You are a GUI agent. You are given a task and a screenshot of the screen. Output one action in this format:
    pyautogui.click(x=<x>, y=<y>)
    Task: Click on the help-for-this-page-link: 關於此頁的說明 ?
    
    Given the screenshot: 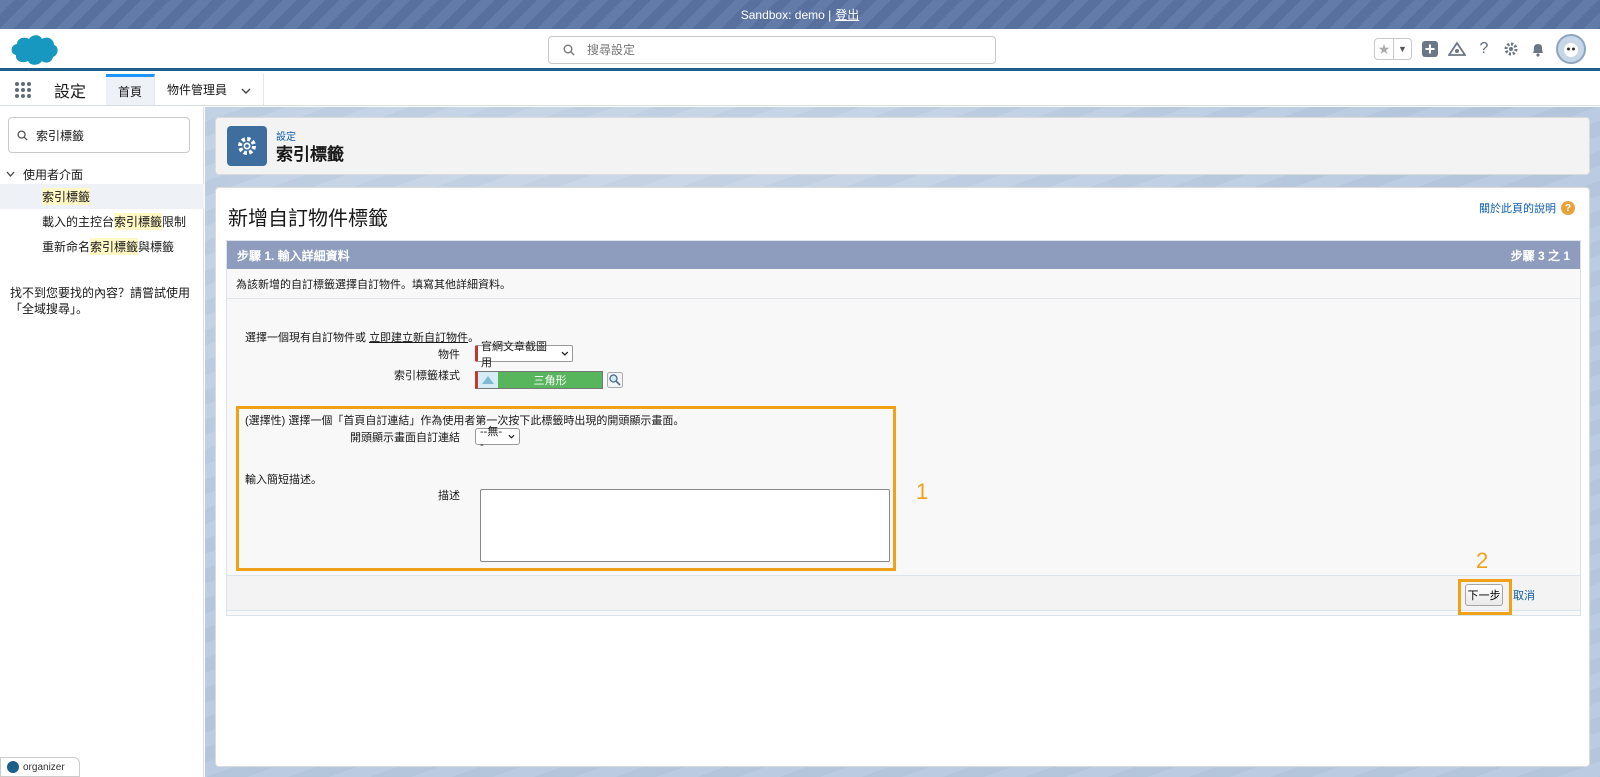 What is the action you would take?
    pyautogui.click(x=1527, y=208)
    